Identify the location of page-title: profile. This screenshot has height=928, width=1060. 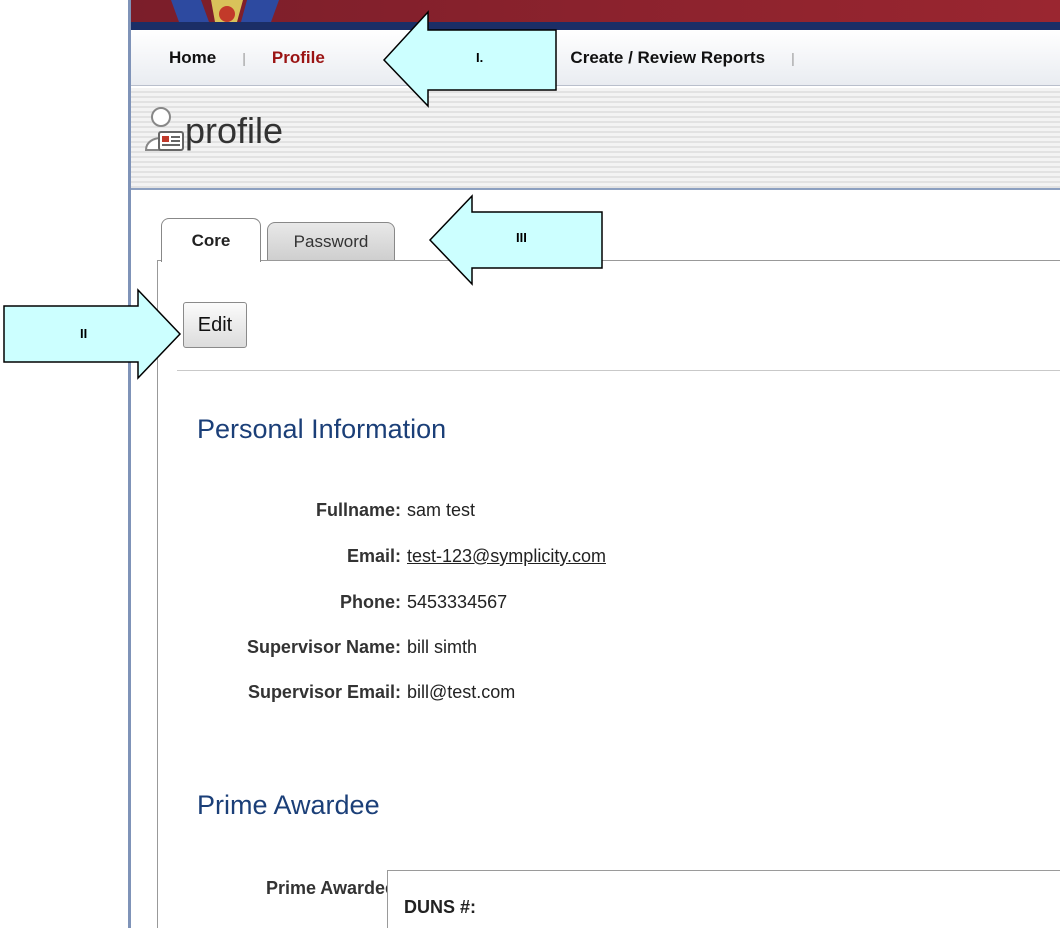
(234, 130).